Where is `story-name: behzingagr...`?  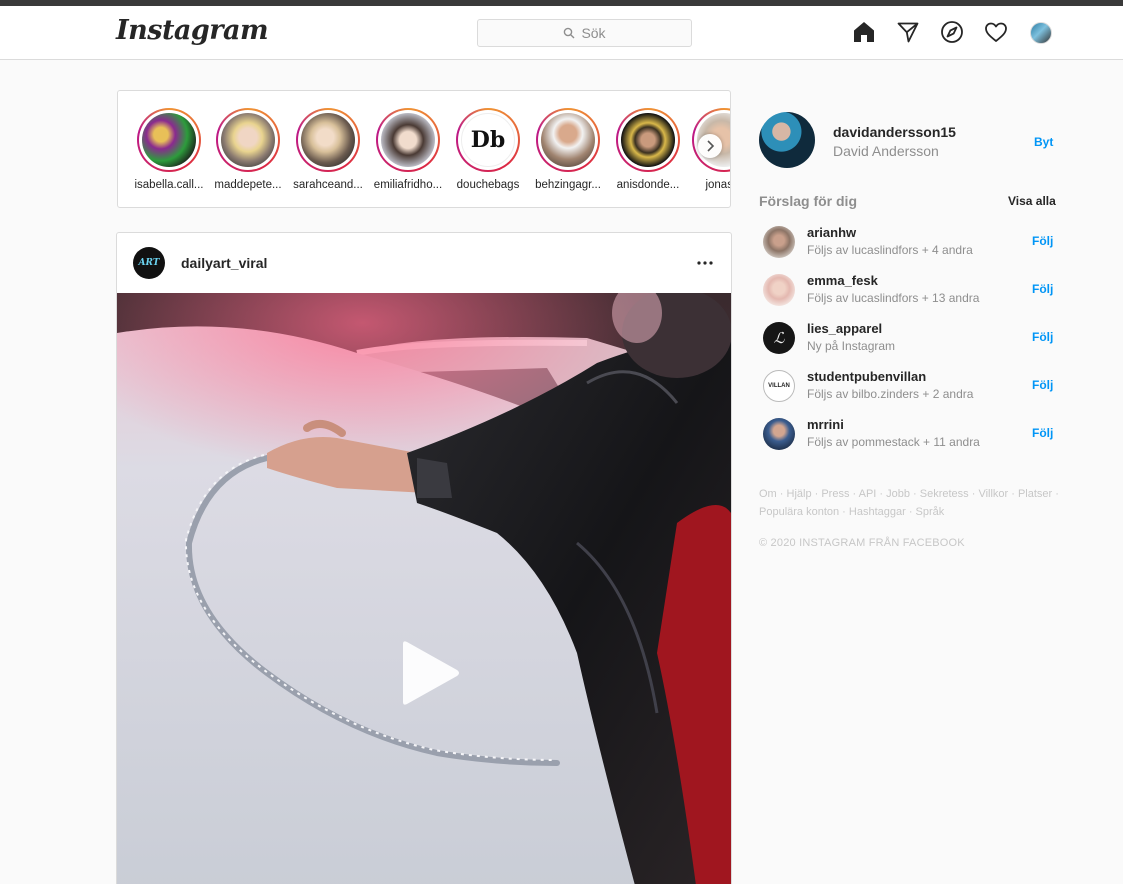
story-name: behzingagr... is located at coordinates (568, 185).